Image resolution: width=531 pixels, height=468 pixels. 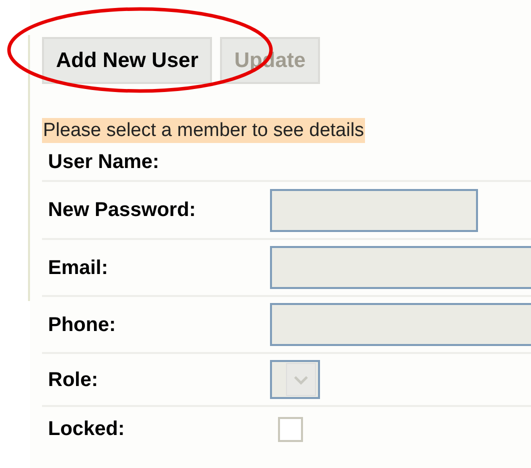 What do you see at coordinates (122, 210) in the screenshot?
I see `field-label: New Password:` at bounding box center [122, 210].